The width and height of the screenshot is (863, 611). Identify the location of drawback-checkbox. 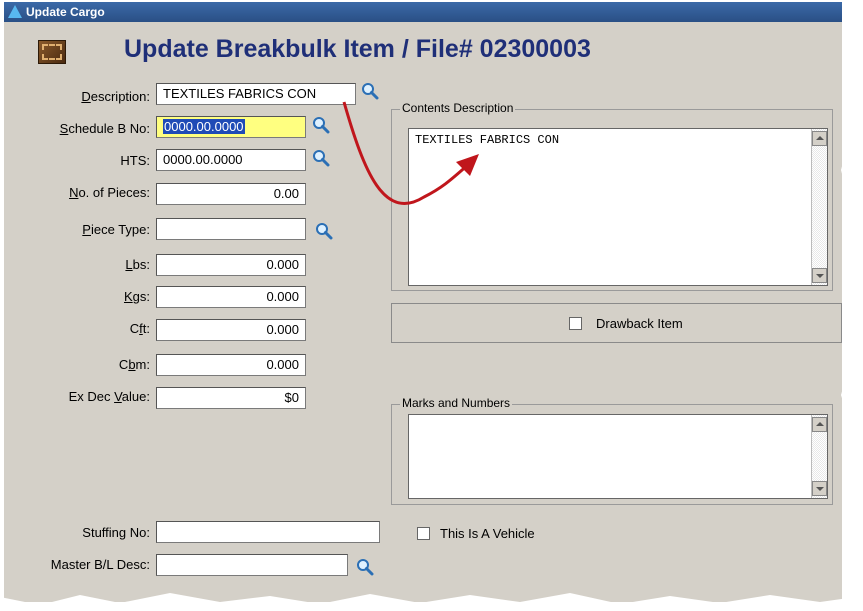
(575, 323).